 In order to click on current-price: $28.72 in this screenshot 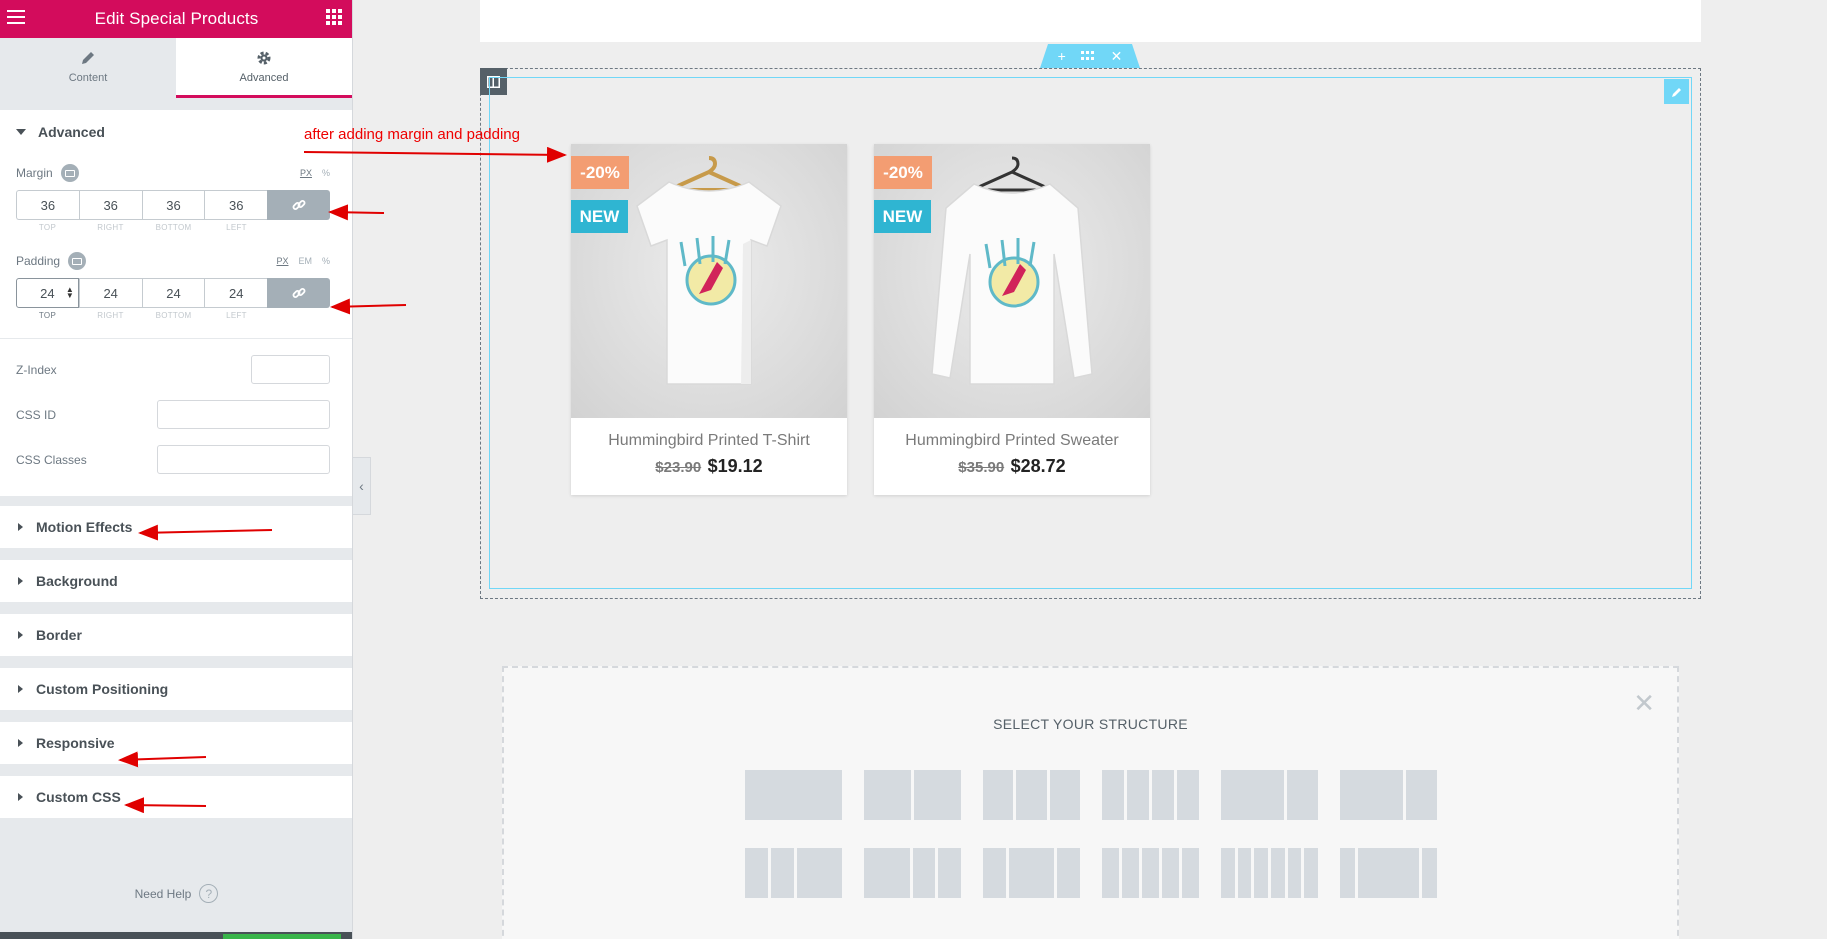, I will do `click(1038, 466)`.